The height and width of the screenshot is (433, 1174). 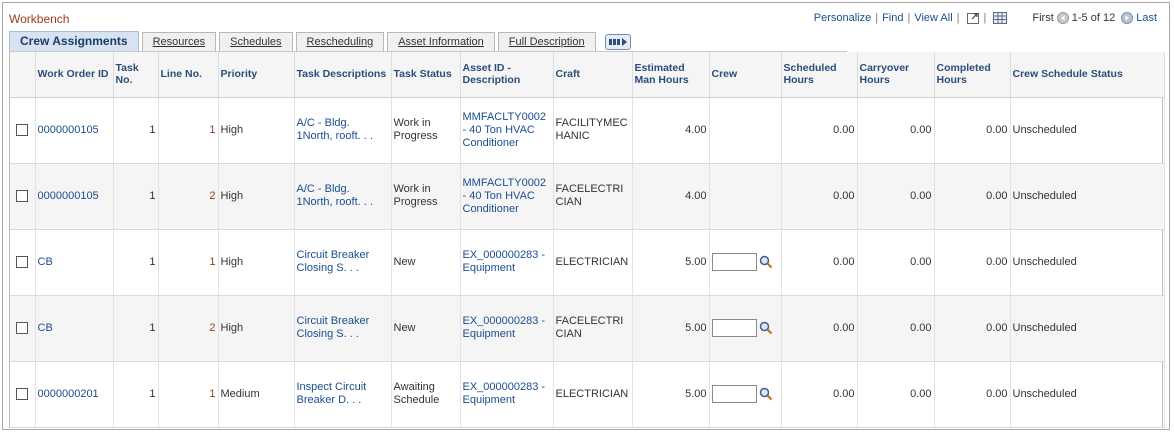 What do you see at coordinates (74, 75) in the screenshot?
I see `column-header: Work Order ID` at bounding box center [74, 75].